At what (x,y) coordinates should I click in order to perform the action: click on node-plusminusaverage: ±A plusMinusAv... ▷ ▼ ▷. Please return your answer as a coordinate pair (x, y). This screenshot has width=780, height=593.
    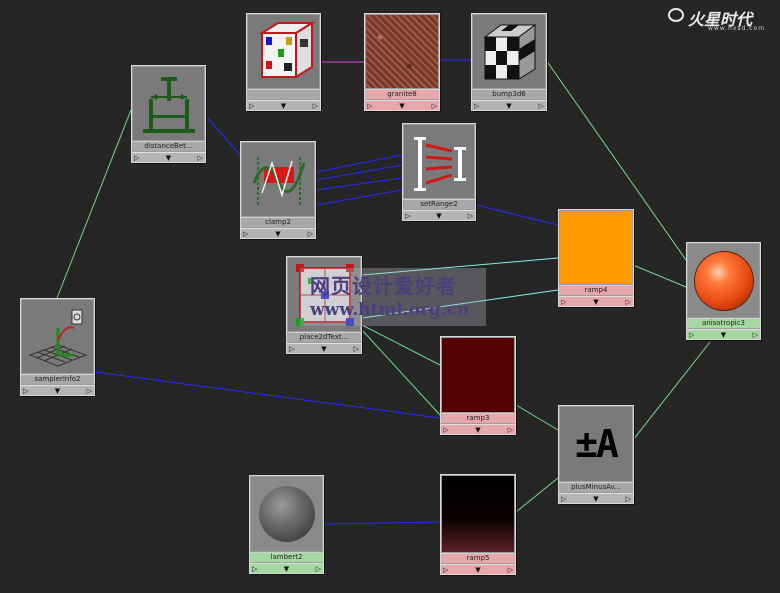
    Looking at the image, I should click on (596, 454).